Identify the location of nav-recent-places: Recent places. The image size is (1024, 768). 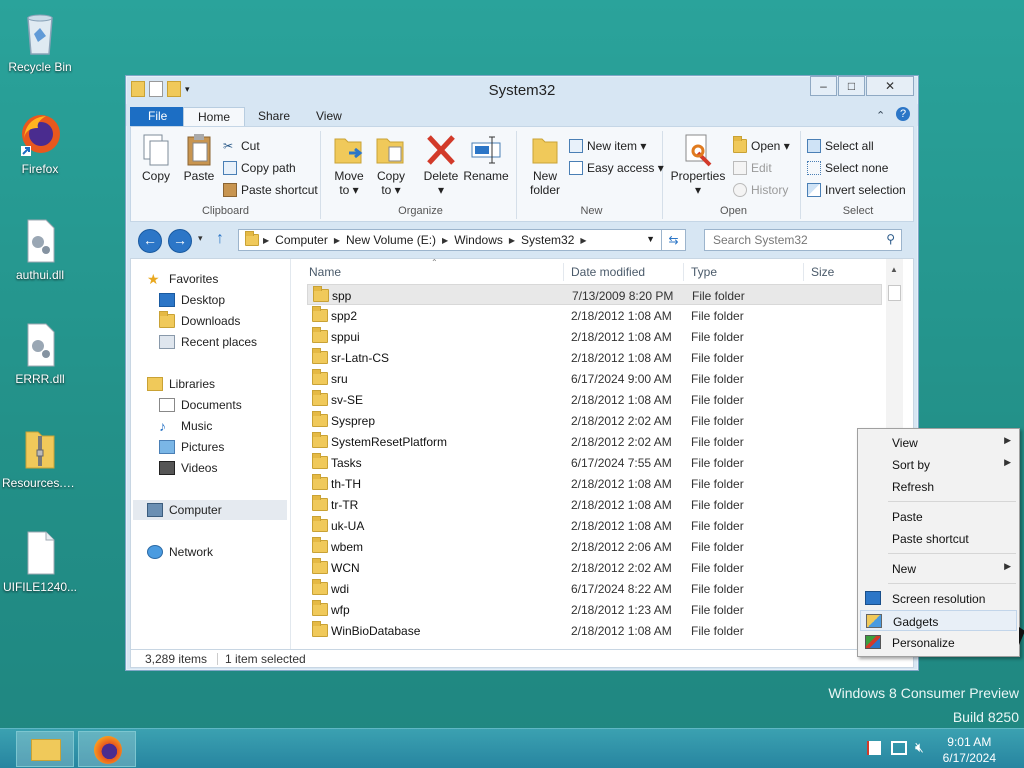
(208, 342).